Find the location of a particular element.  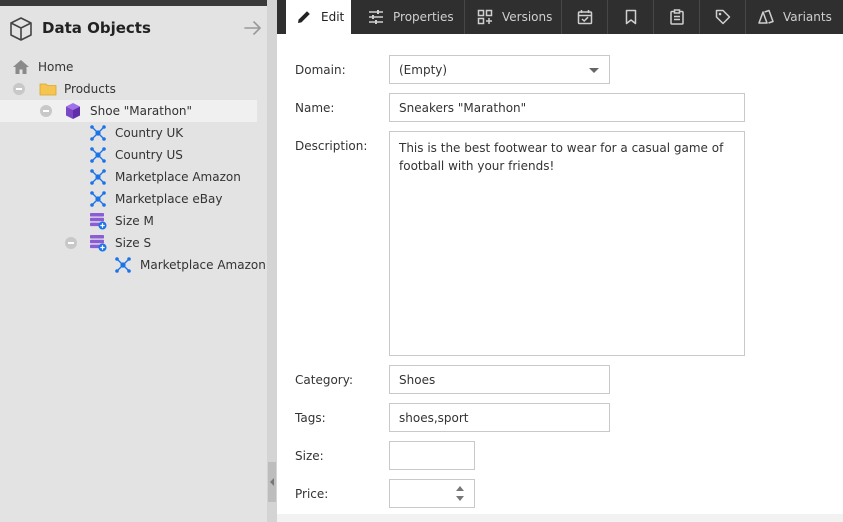

description-label: Description: is located at coordinates (331, 146).